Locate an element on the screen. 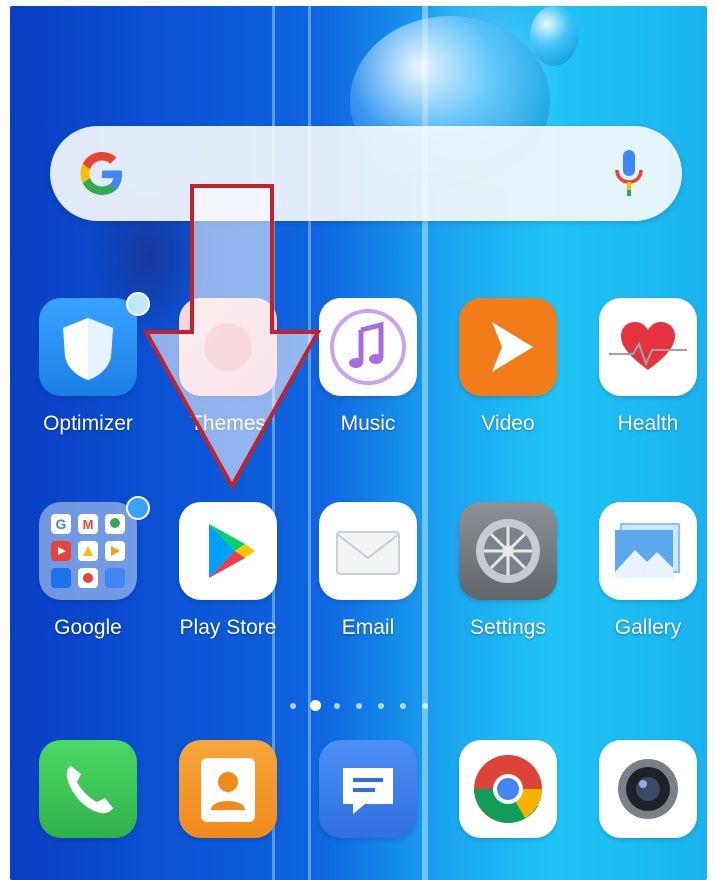  app-settings: Settings is located at coordinates (508, 571).